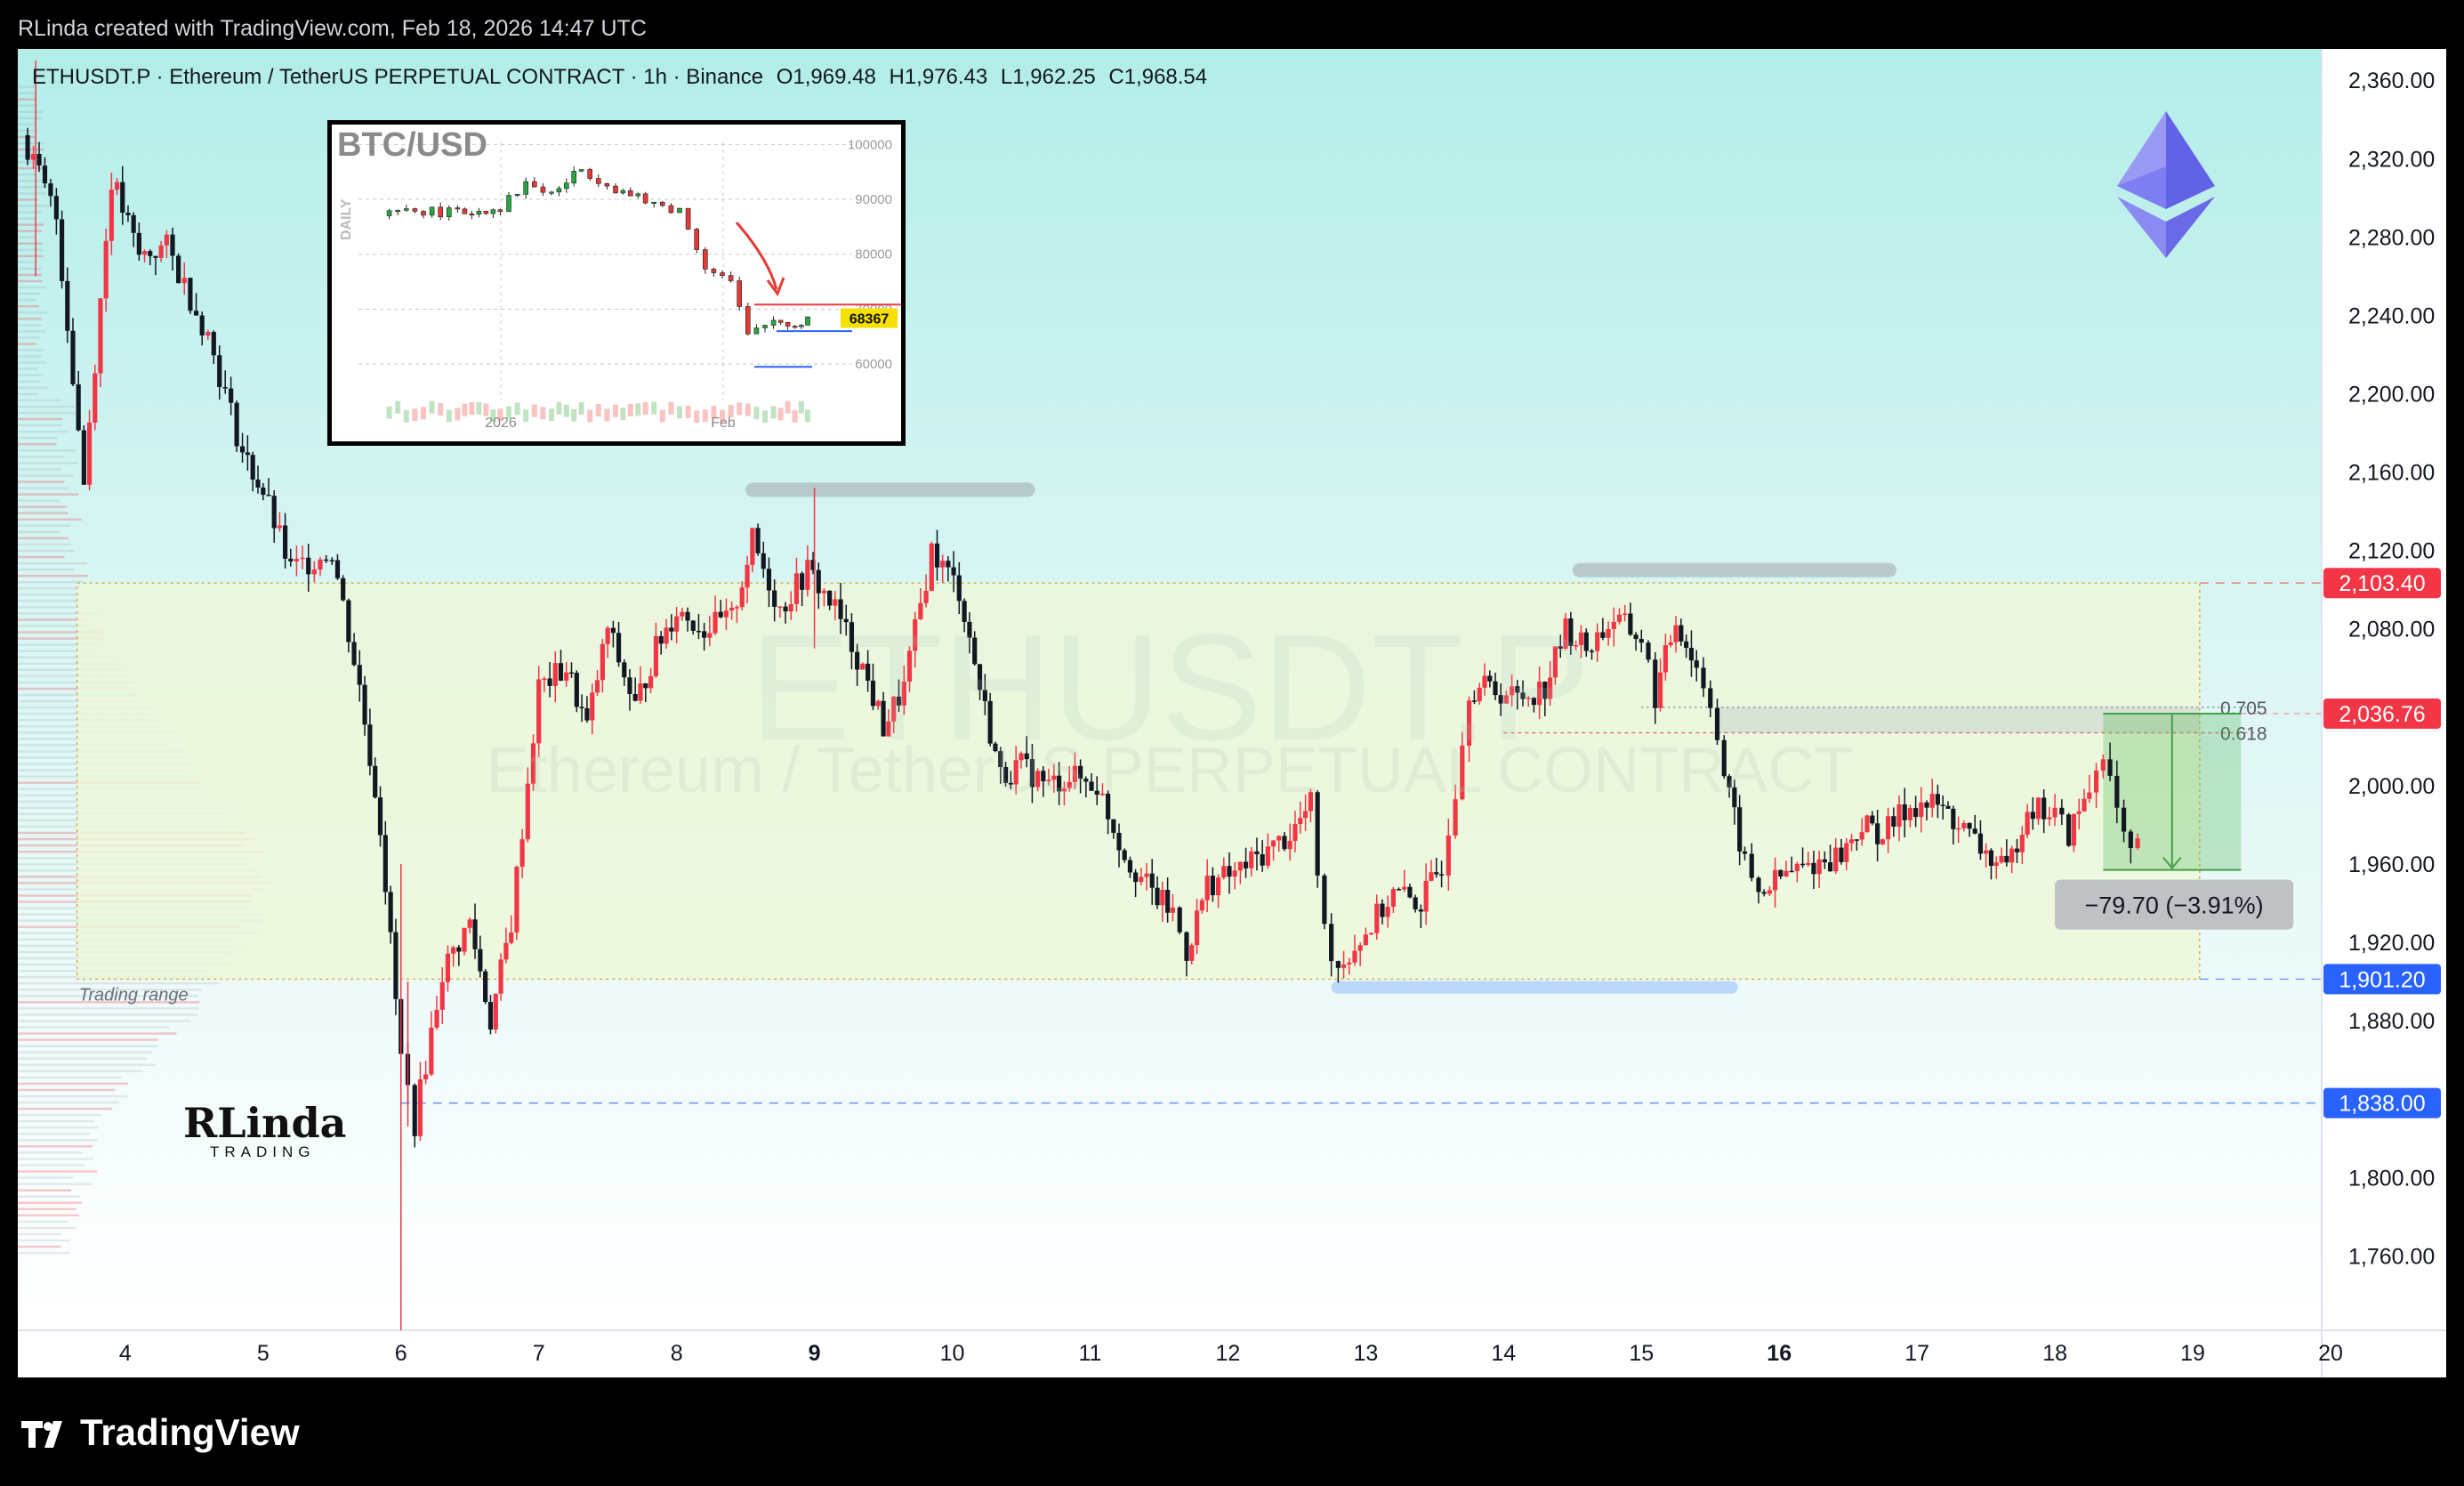  Describe the element at coordinates (2382, 979) in the screenshot. I see `price-tag-label: 1,901.20` at that location.